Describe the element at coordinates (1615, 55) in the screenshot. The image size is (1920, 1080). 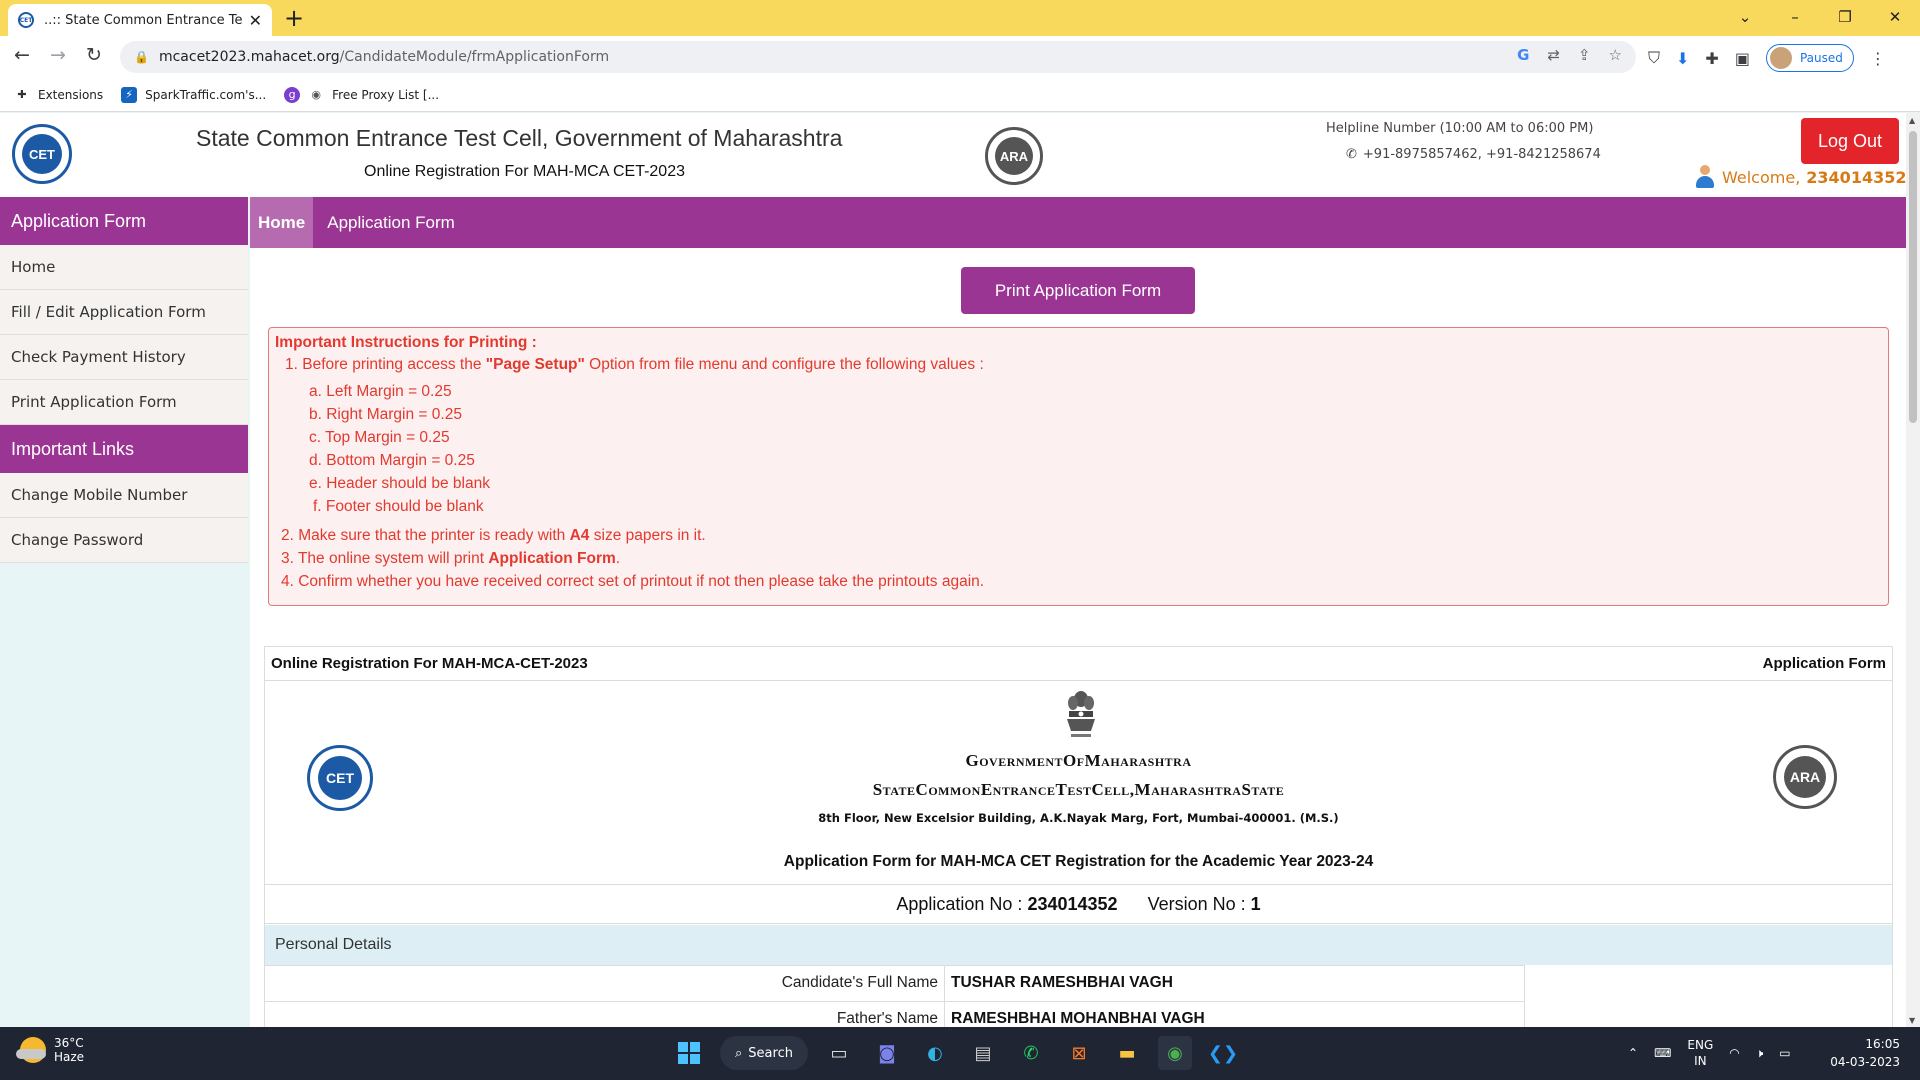
I see `bookmark-star-icon: ☆` at that location.